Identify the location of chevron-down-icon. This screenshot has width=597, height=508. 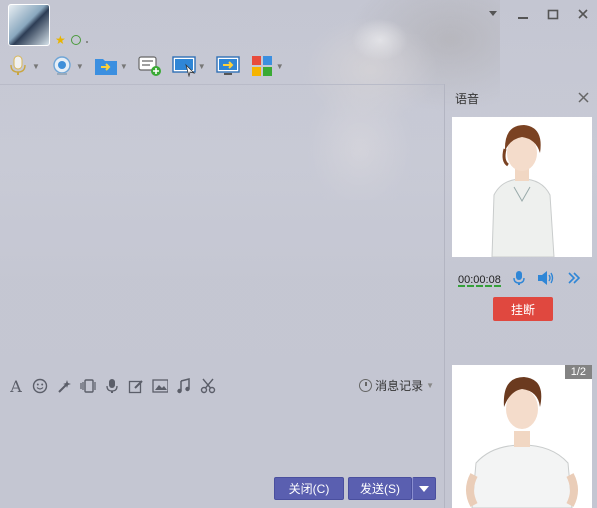
(424, 488).